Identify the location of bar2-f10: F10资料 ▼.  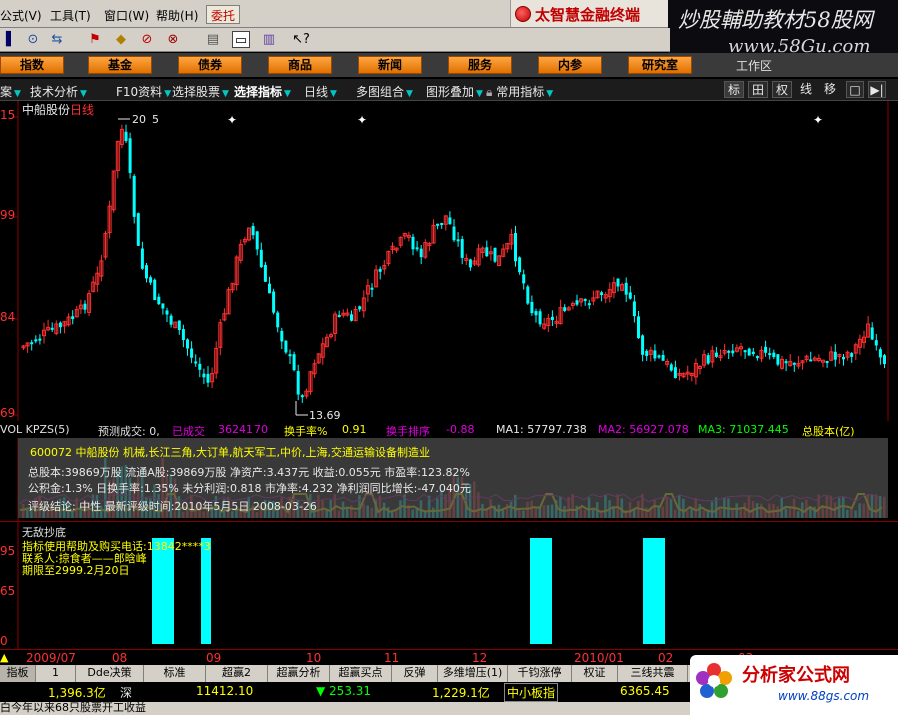
(143, 91).